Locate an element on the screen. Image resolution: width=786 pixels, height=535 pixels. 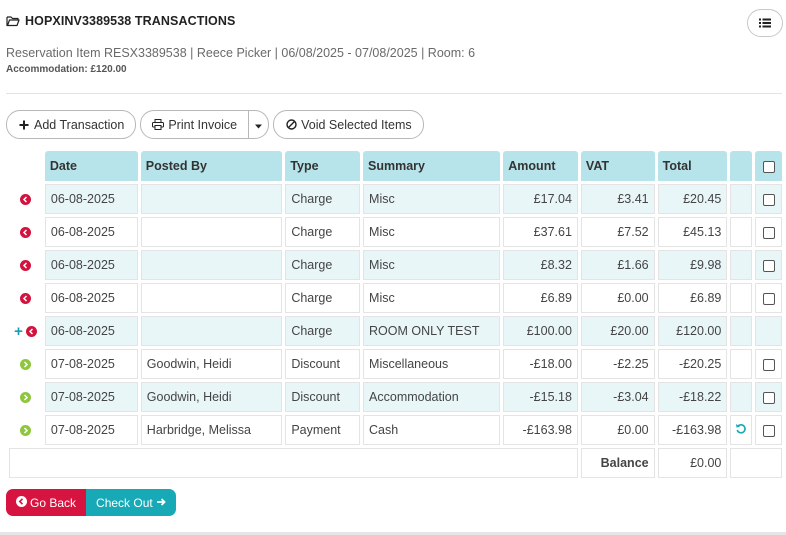
col-vat: VAT is located at coordinates (617, 166).